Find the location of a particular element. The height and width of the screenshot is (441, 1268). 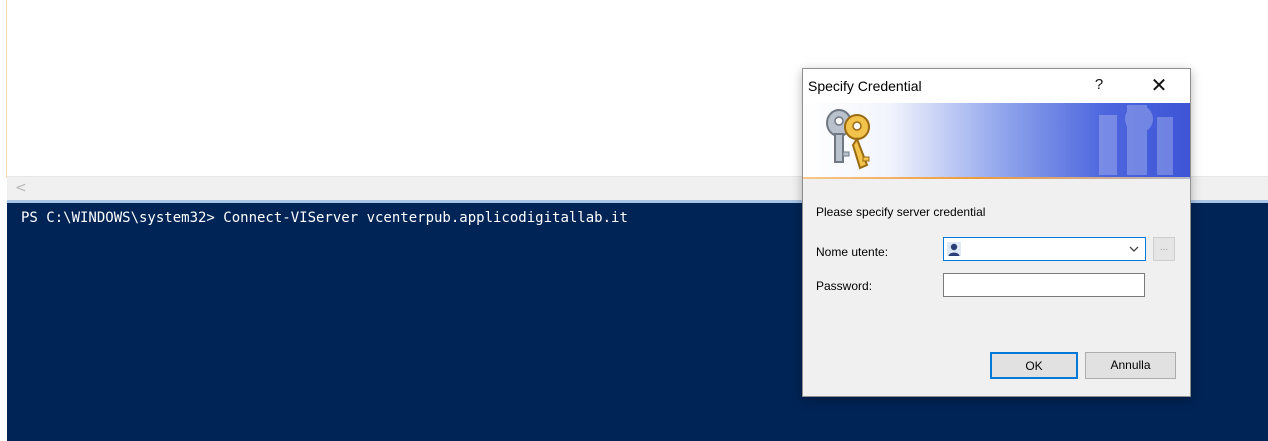

help-button: ? is located at coordinates (1099, 85).